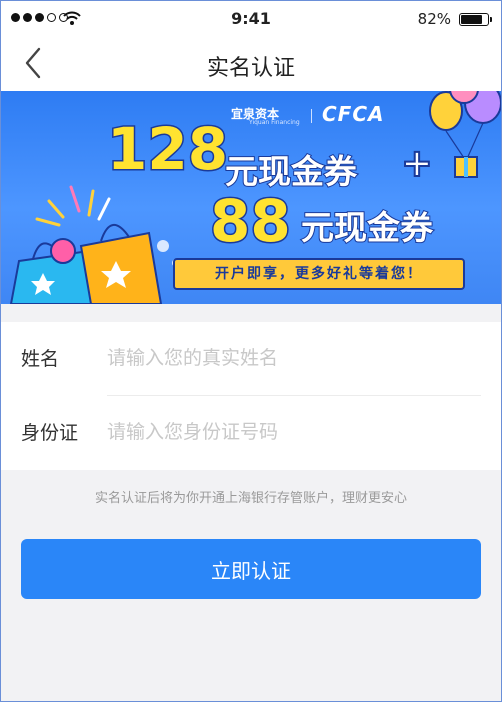 This screenshot has height=702, width=502. Describe the element at coordinates (251, 569) in the screenshot. I see `verify-button: 立即认证` at that location.